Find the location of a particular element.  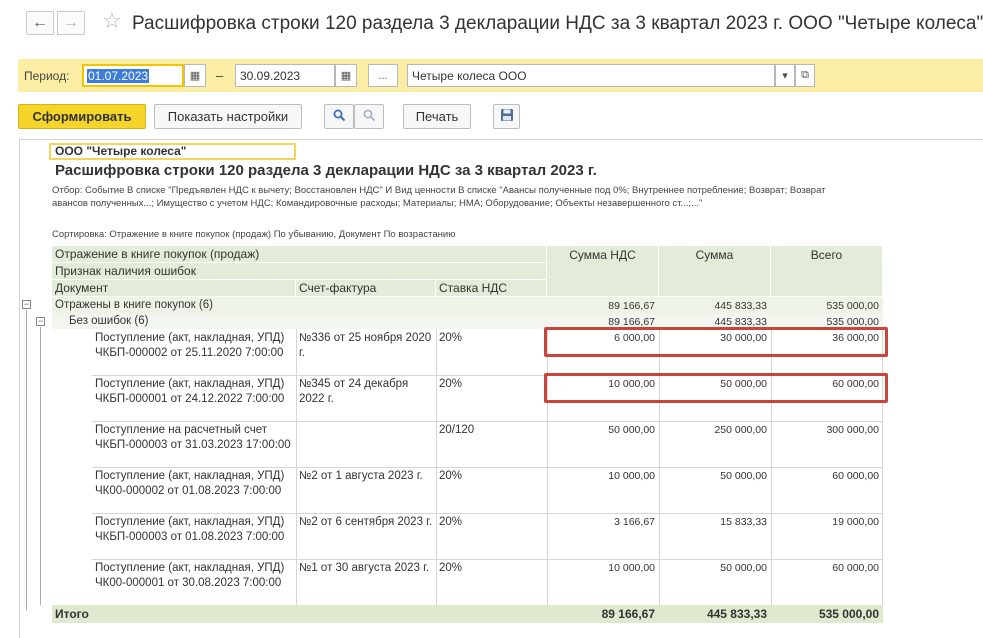

find-next-button is located at coordinates (369, 116).